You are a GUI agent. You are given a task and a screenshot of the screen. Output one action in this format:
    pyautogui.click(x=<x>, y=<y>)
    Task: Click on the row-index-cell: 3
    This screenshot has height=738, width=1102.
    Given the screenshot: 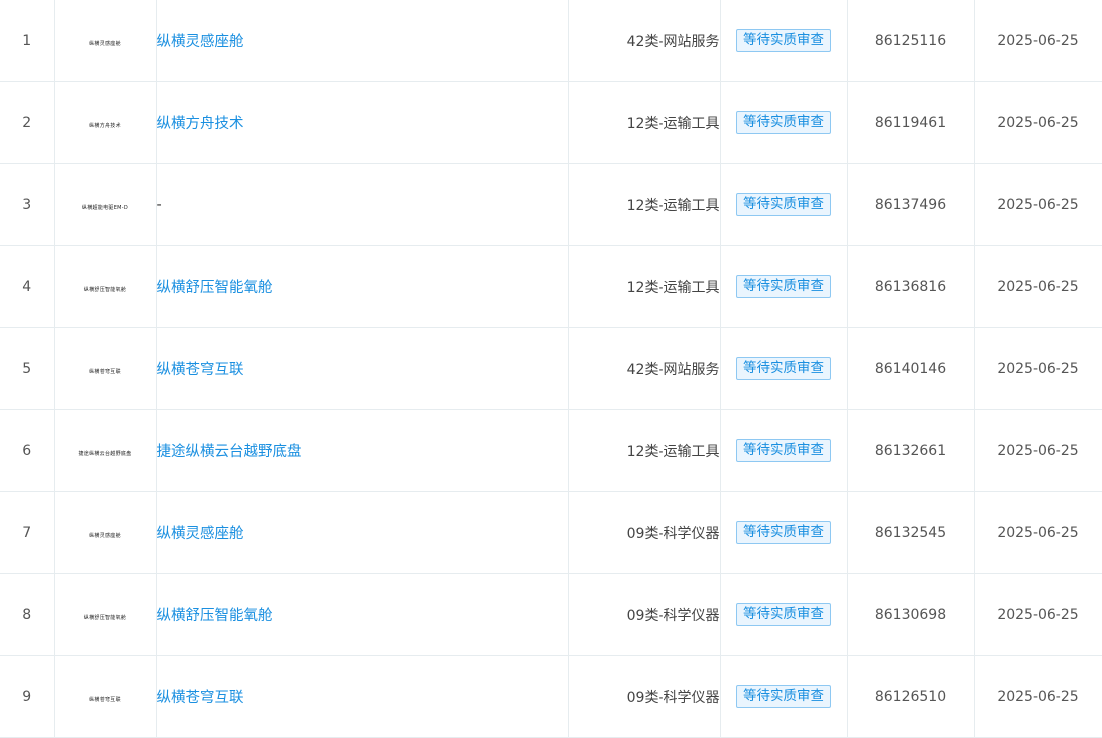 What is the action you would take?
    pyautogui.click(x=27, y=204)
    